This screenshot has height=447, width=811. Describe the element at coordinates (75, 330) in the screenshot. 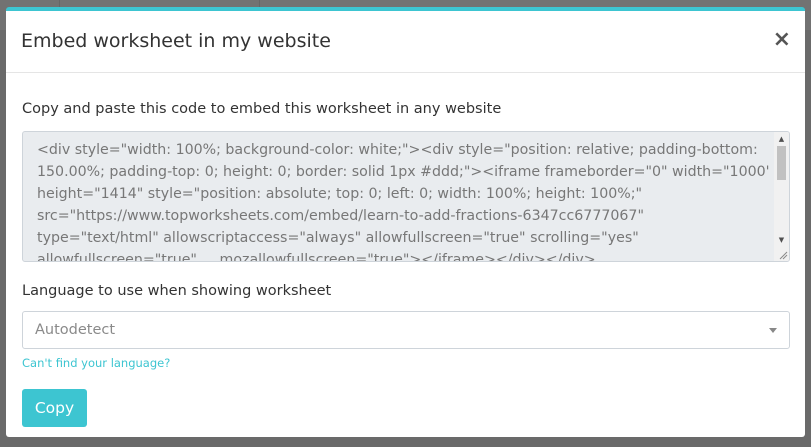

I see `language-select-value: Autodetect` at that location.